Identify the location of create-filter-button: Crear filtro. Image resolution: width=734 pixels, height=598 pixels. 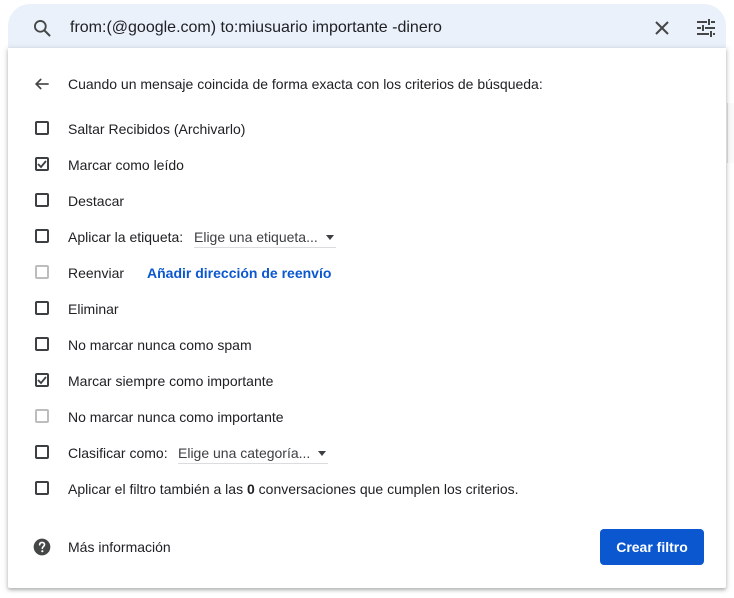
(652, 547).